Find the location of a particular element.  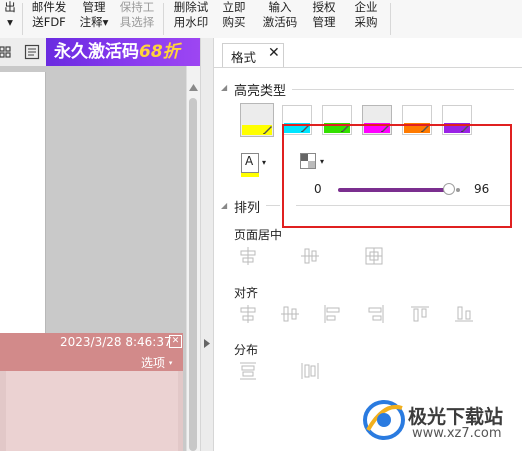

ribbon-buy-now-button: 立即 购买 is located at coordinates (234, 19).